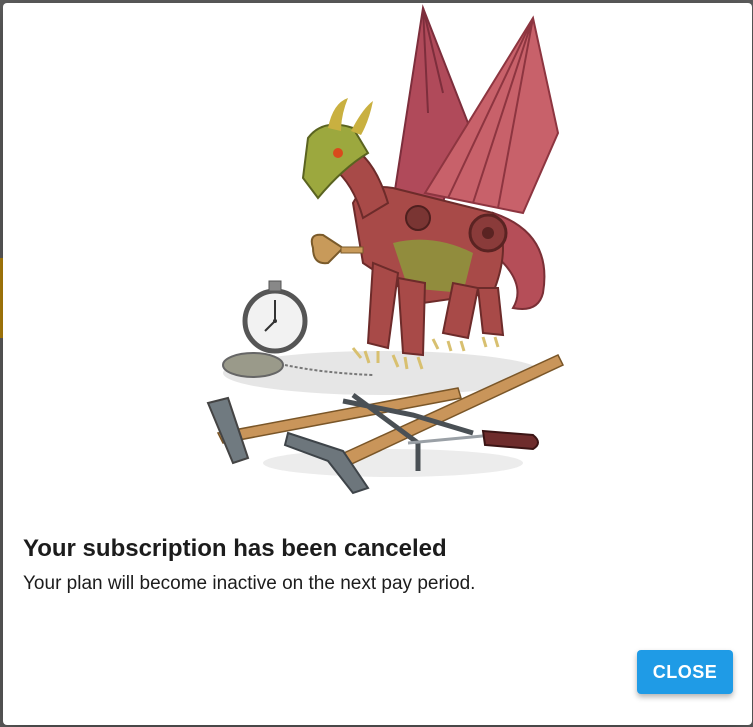 The image size is (753, 727). I want to click on dialog-title: Your subscription has been canceled, so click(235, 548).